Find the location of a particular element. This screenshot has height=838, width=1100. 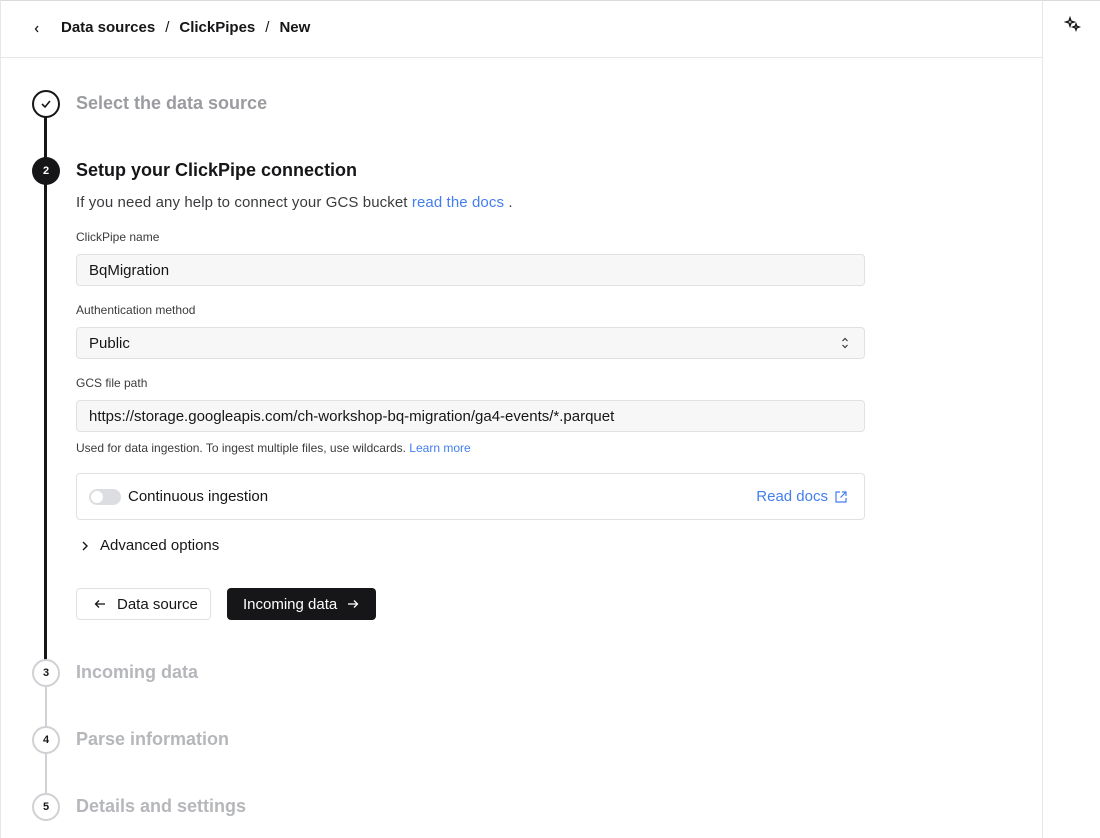

help-text-suffix: . is located at coordinates (510, 202).